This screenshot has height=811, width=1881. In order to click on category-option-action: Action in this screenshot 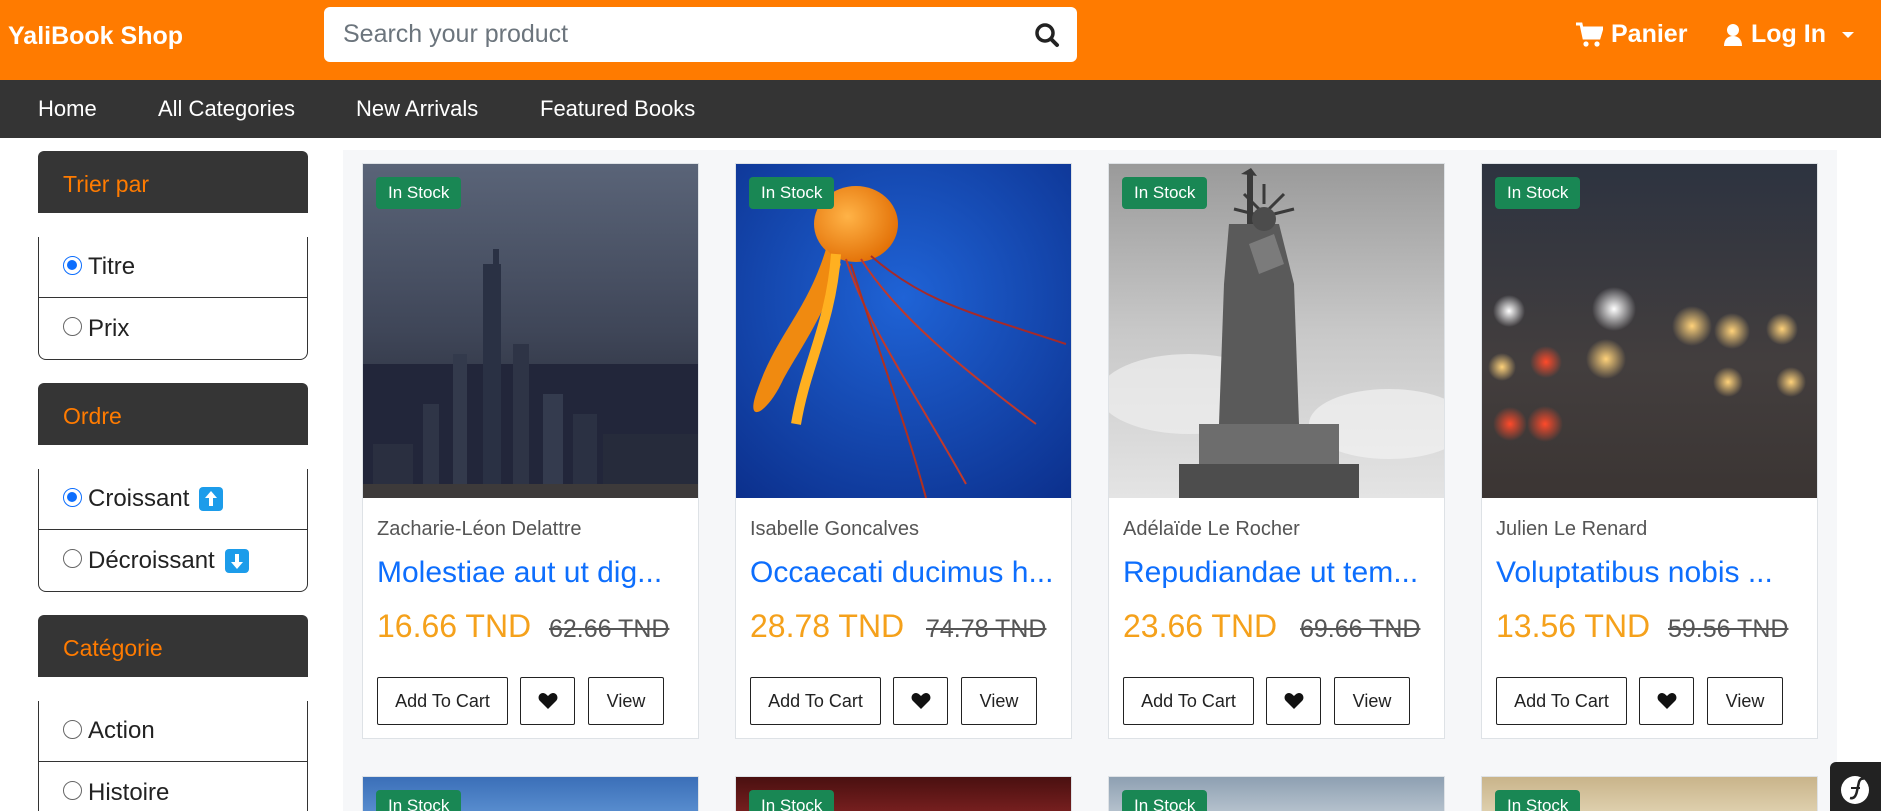, I will do `click(173, 731)`.